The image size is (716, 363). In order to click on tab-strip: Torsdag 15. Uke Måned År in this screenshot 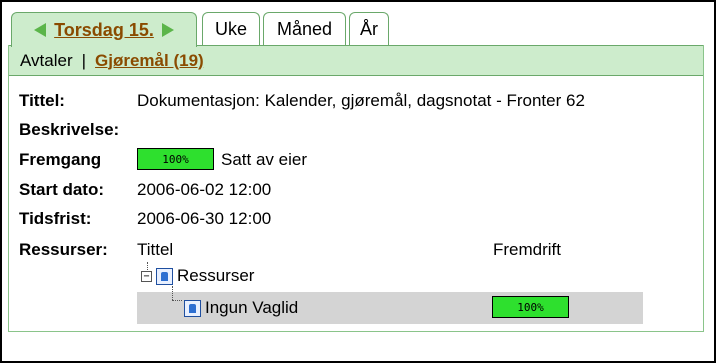, I will do `click(356, 27)`.